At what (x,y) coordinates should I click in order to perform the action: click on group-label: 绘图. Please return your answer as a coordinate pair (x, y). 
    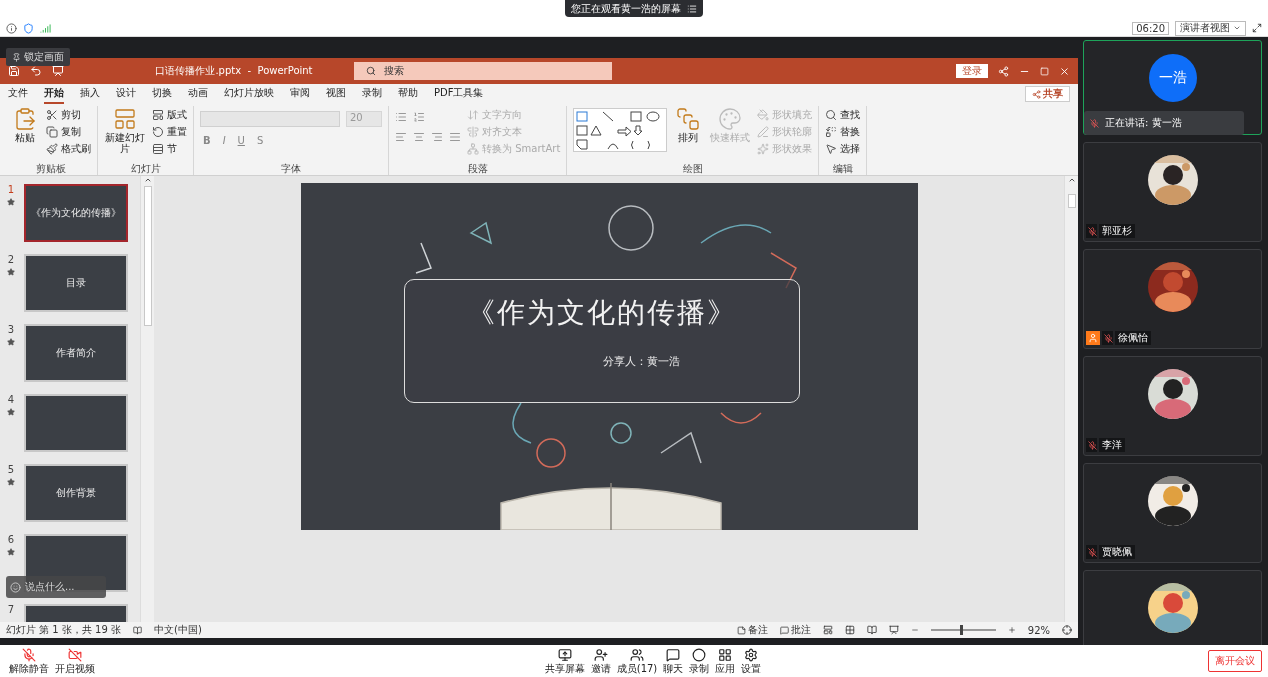
    Looking at the image, I should click on (692, 168).